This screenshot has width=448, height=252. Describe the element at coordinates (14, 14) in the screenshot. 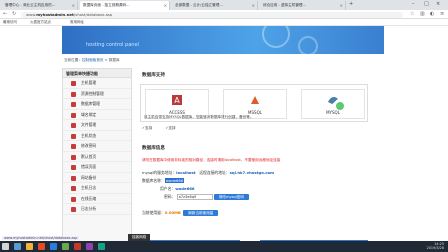

I see `reload-icon: ↻` at that location.